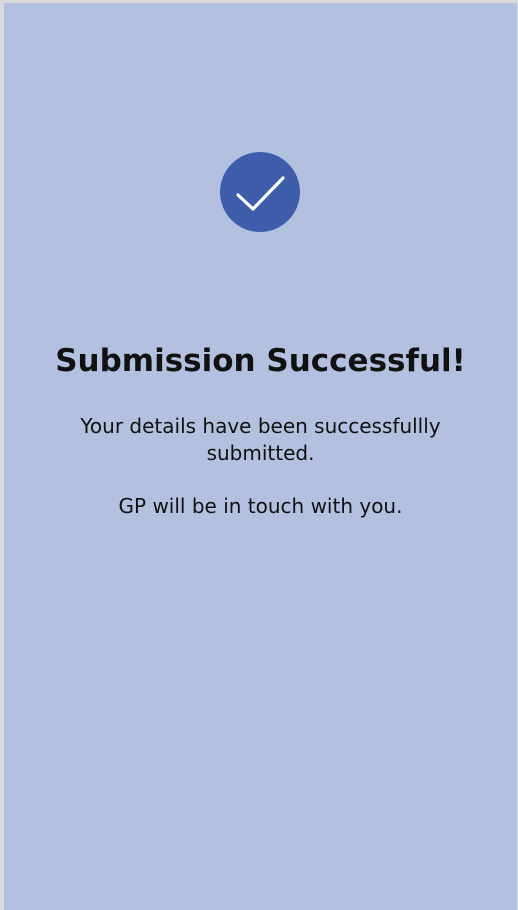 Image resolution: width=518 pixels, height=910 pixels. I want to click on follow-up-note: GP will be in touch with you., so click(260, 506).